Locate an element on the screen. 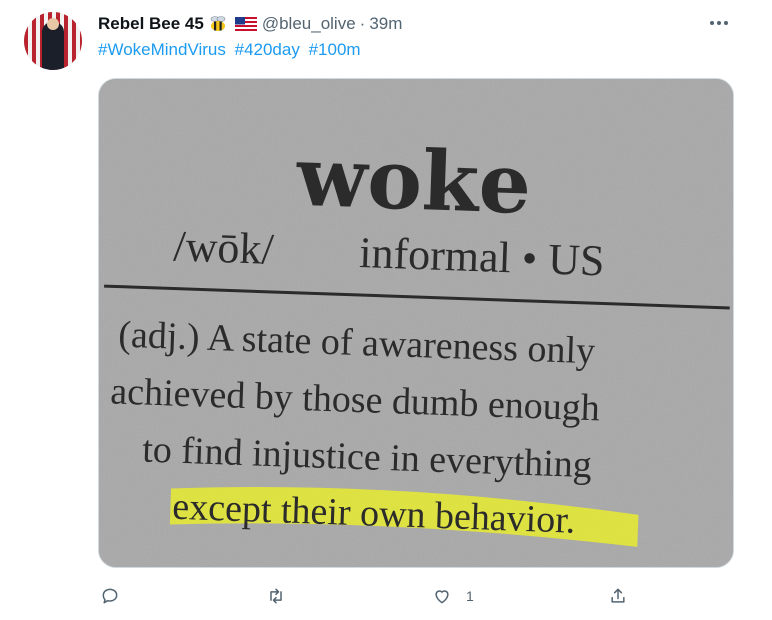  reply-icon is located at coordinates (110, 596).